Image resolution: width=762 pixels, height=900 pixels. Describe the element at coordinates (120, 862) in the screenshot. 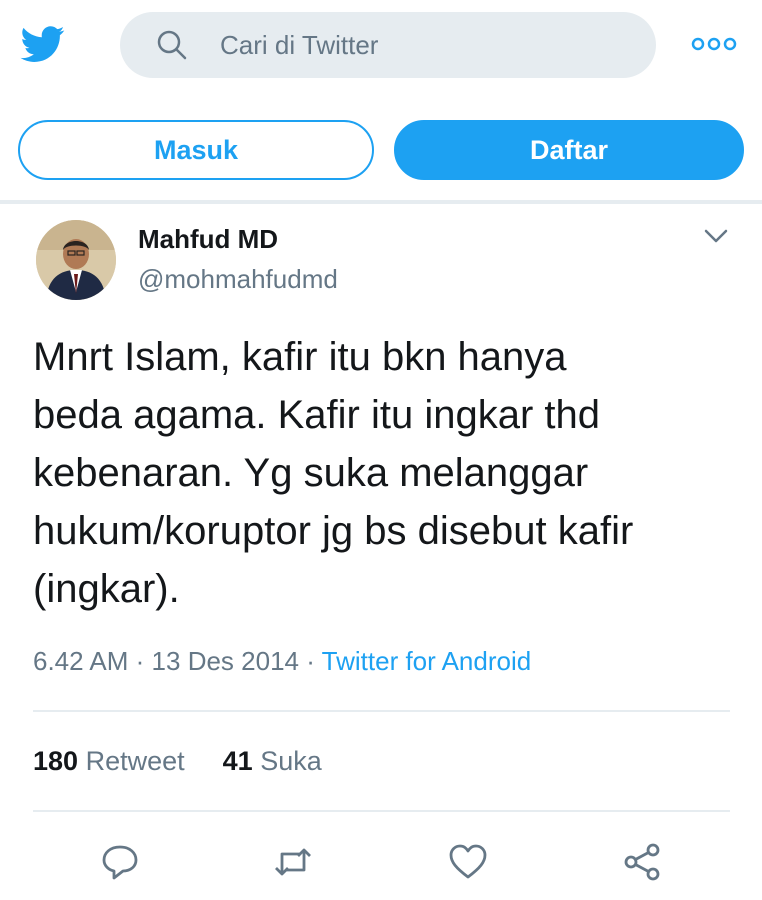

I see `reply-icon` at that location.